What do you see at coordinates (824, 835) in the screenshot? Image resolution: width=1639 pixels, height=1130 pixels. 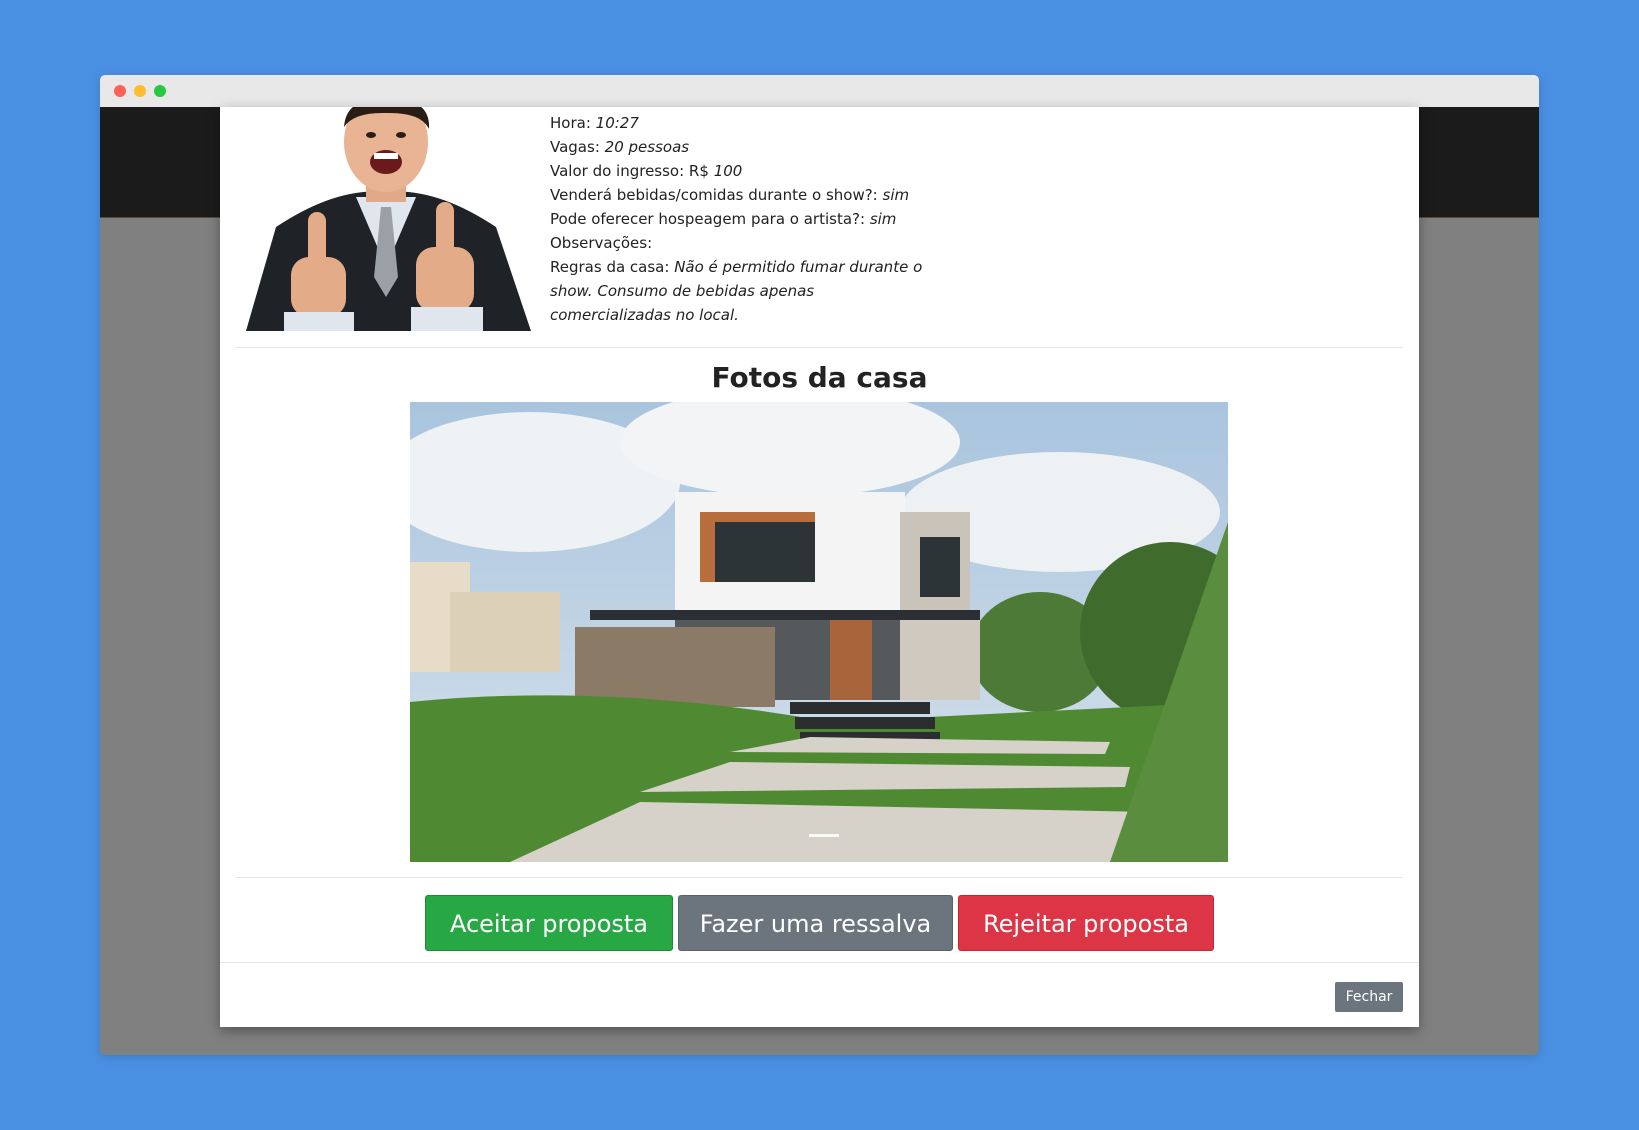 I see `carousel-indicator` at bounding box center [824, 835].